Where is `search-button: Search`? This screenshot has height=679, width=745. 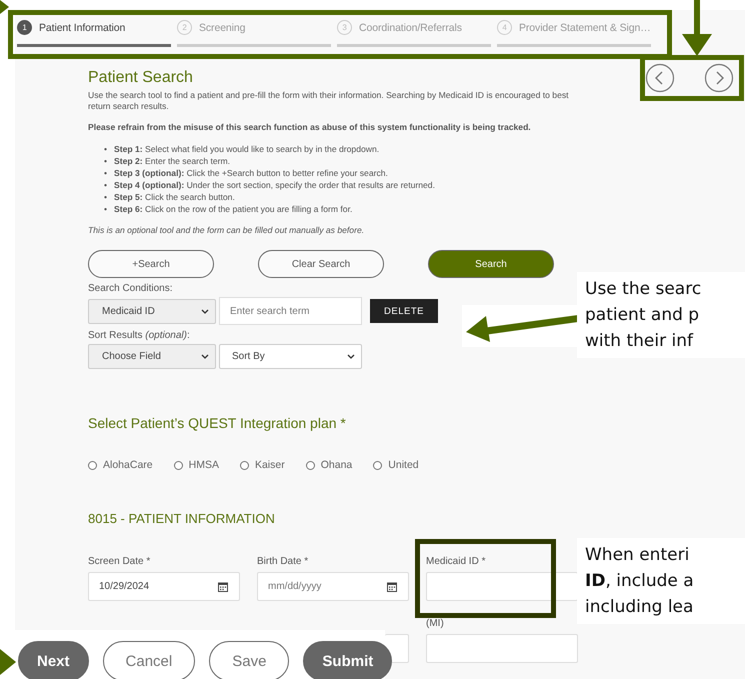
search-button: Search is located at coordinates (491, 264).